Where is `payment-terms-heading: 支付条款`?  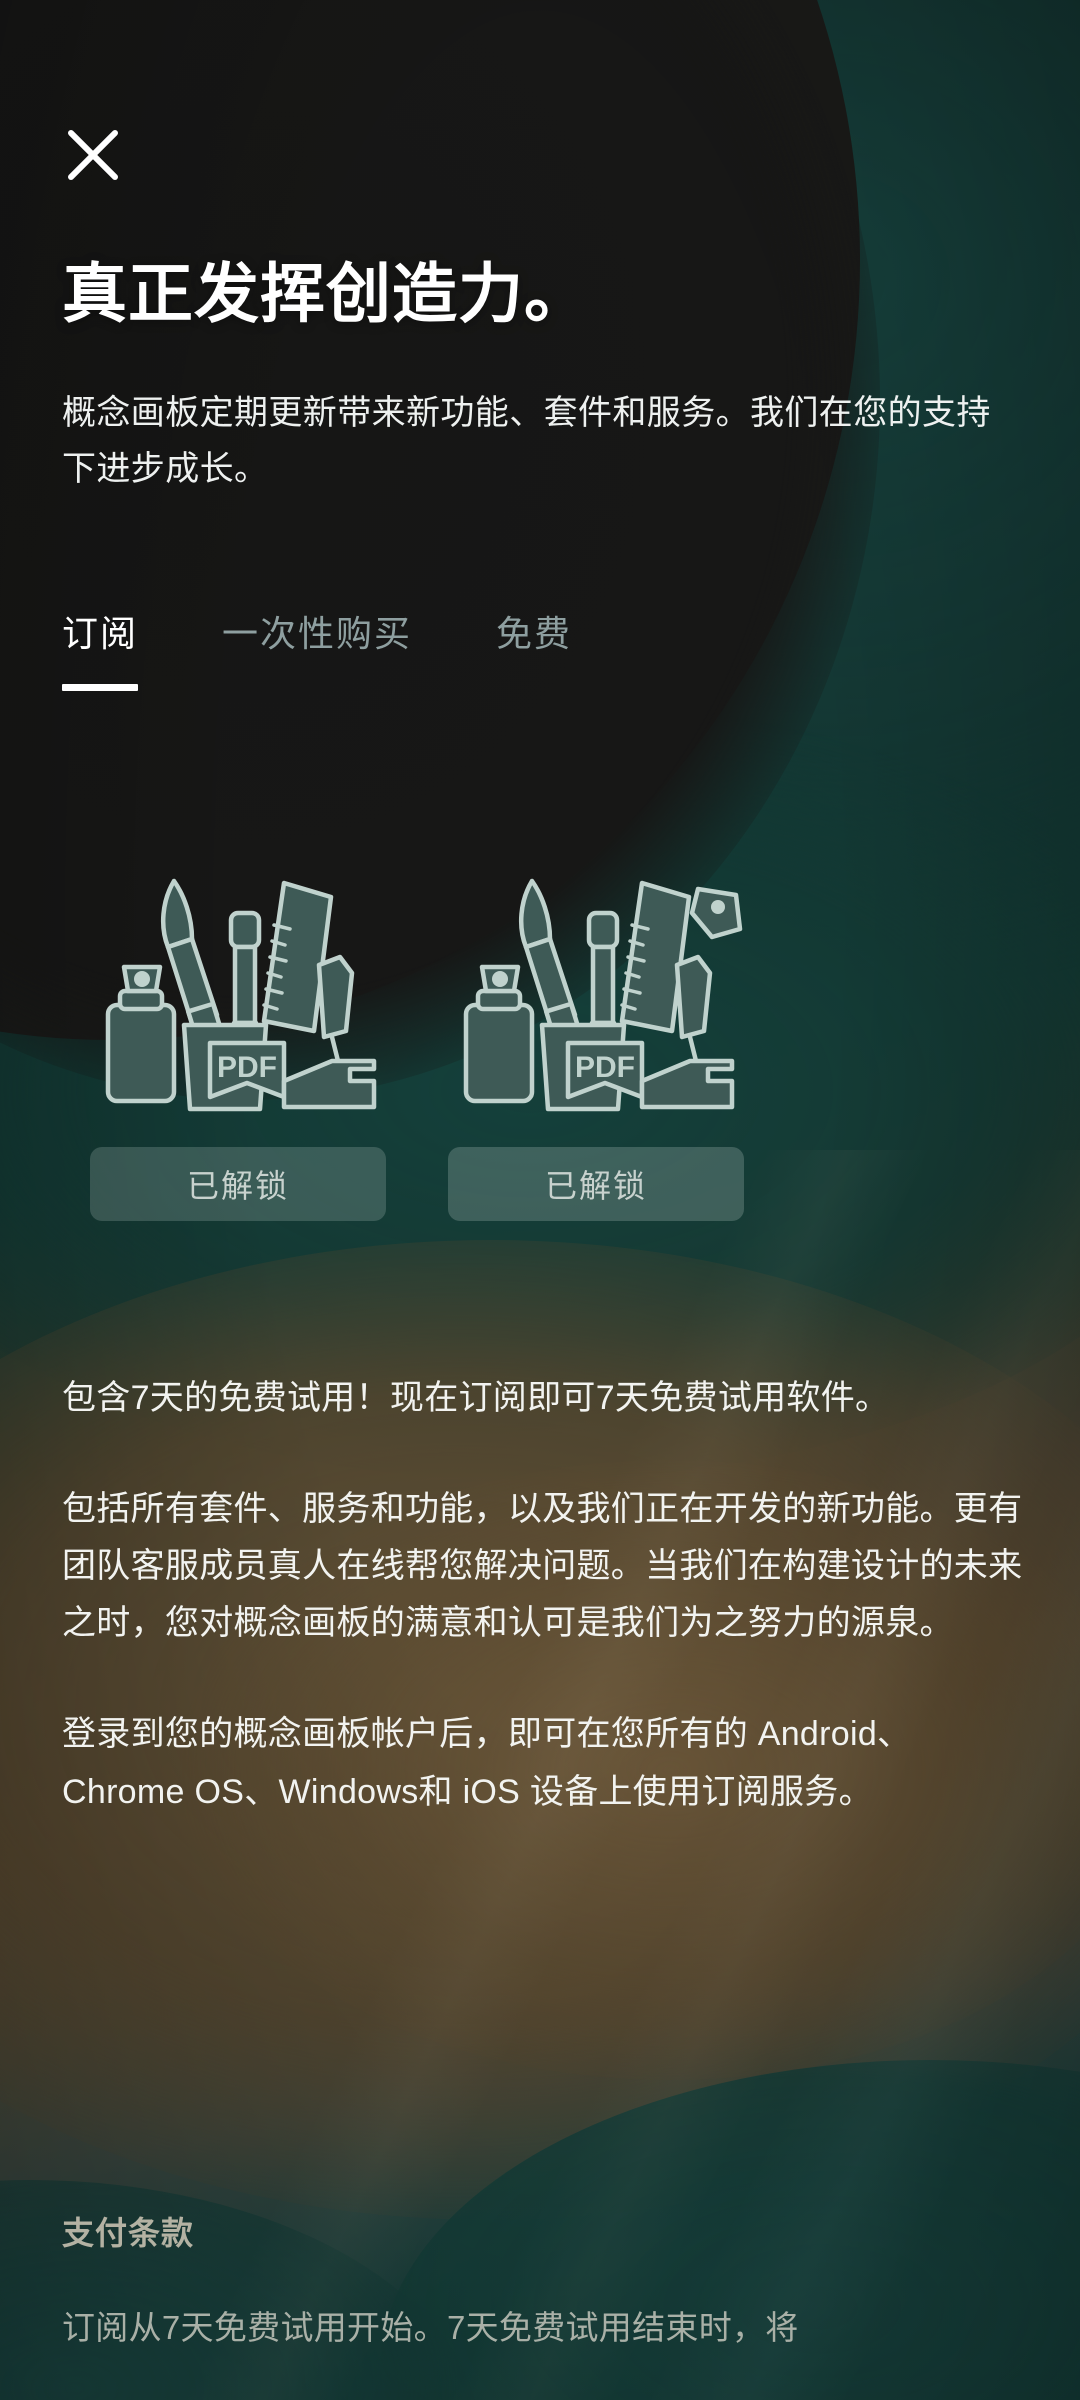
payment-terms-heading: 支付条款 is located at coordinates (128, 2233).